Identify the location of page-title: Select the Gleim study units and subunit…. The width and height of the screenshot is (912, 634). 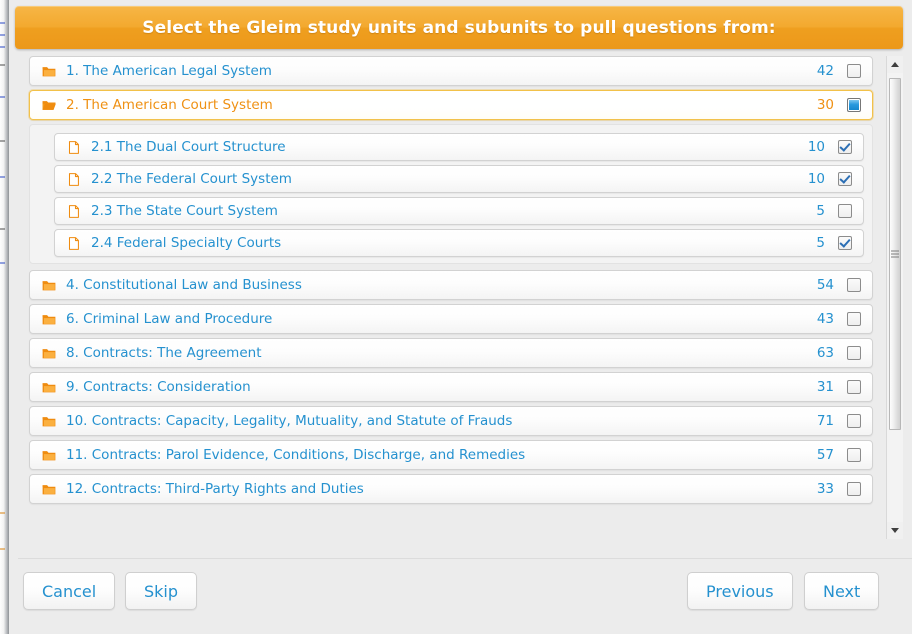
(459, 27).